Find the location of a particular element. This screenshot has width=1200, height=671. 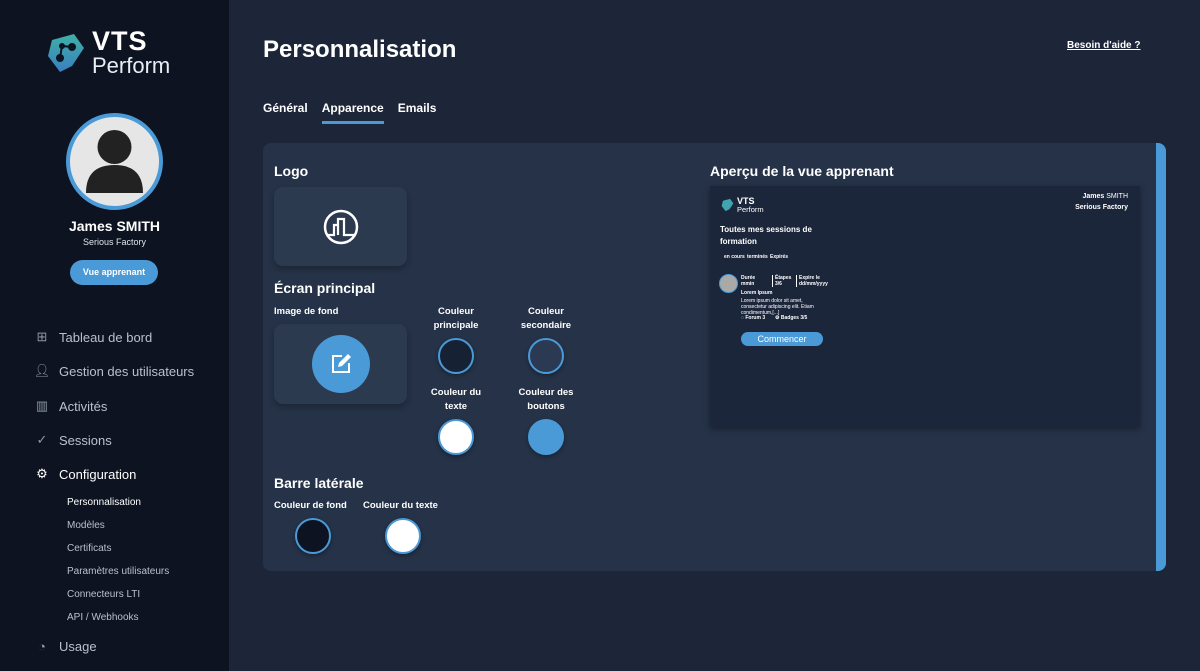

subnav-user-settings: Paramètres utilisateurs is located at coordinates (118, 571).